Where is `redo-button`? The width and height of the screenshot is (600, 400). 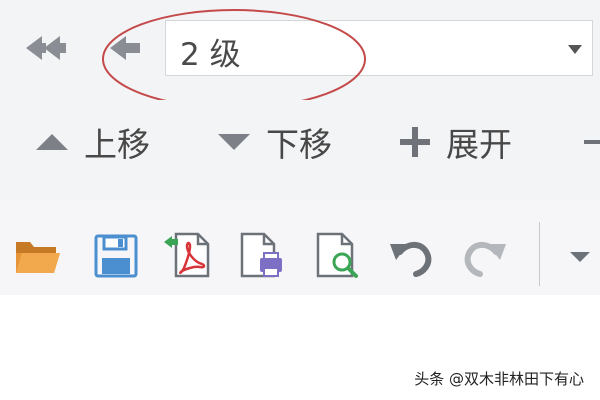 redo-button is located at coordinates (484, 255).